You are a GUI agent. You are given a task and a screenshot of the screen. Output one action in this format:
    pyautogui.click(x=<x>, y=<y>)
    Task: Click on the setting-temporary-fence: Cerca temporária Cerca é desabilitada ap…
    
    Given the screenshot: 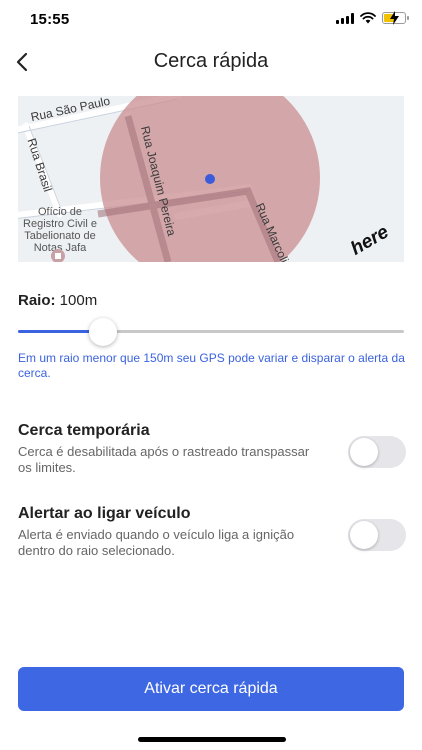 What is the action you would take?
    pyautogui.click(x=214, y=449)
    